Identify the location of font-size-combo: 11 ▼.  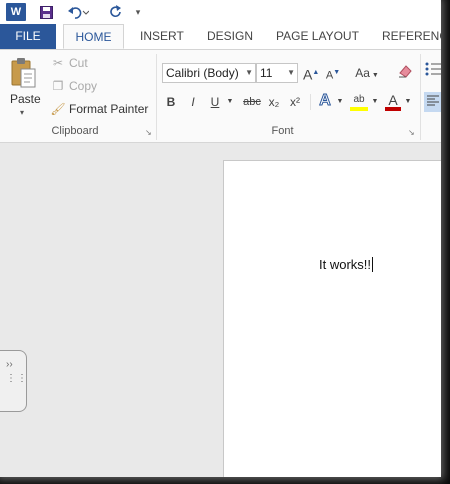
(277, 73).